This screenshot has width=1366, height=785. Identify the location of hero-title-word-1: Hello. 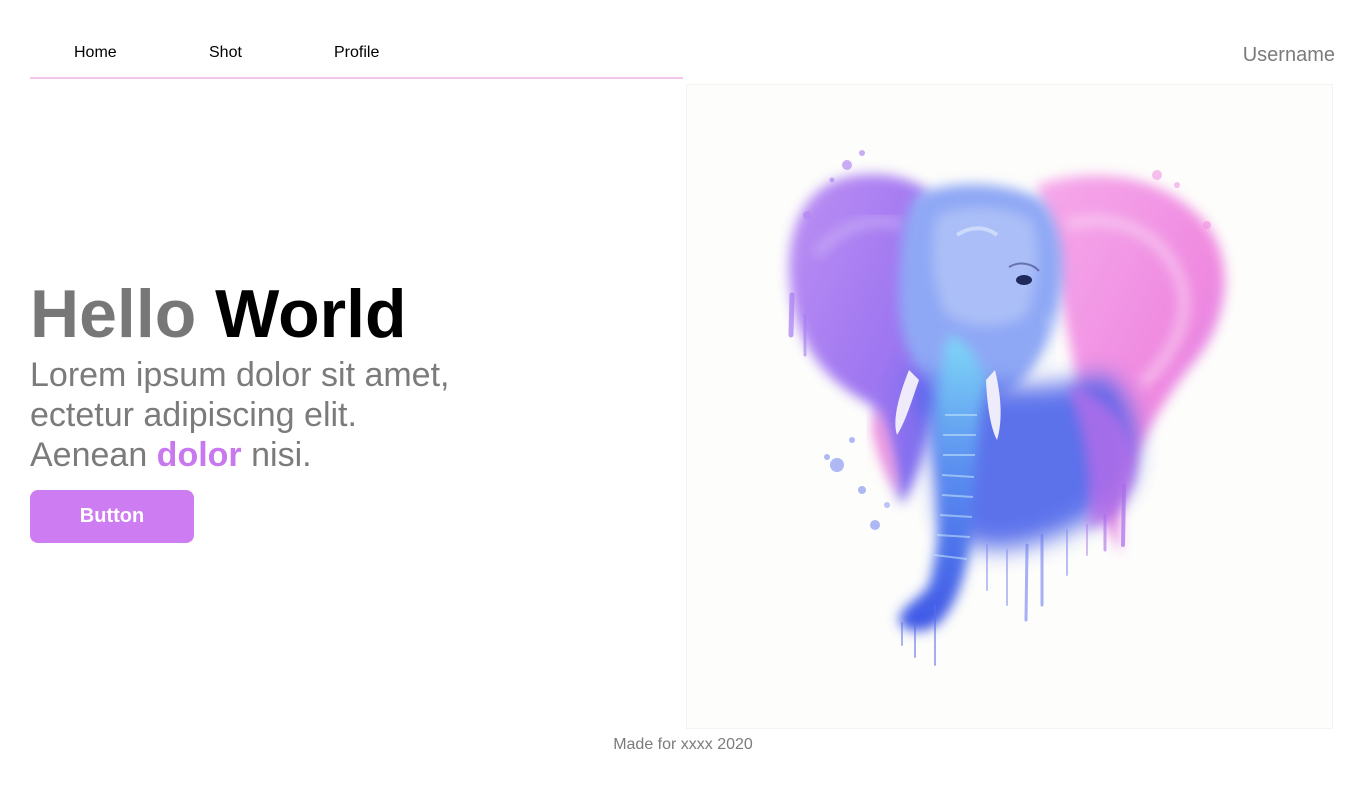
(113, 314).